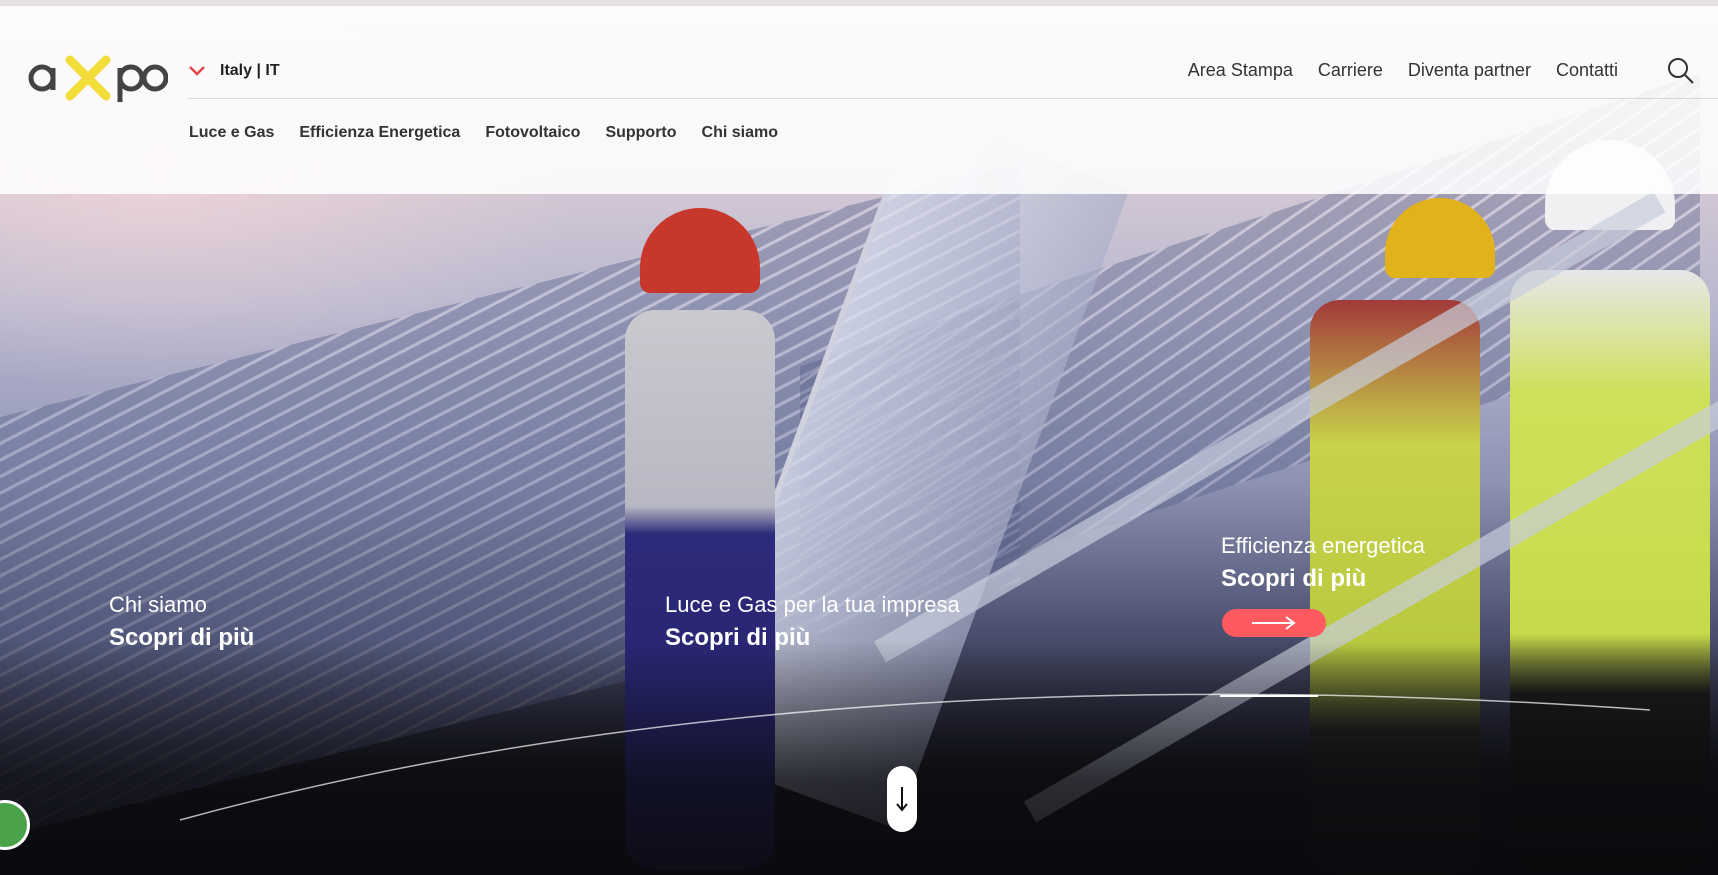 The image size is (1718, 875). I want to click on slide-progress-indicator, so click(1269, 696).